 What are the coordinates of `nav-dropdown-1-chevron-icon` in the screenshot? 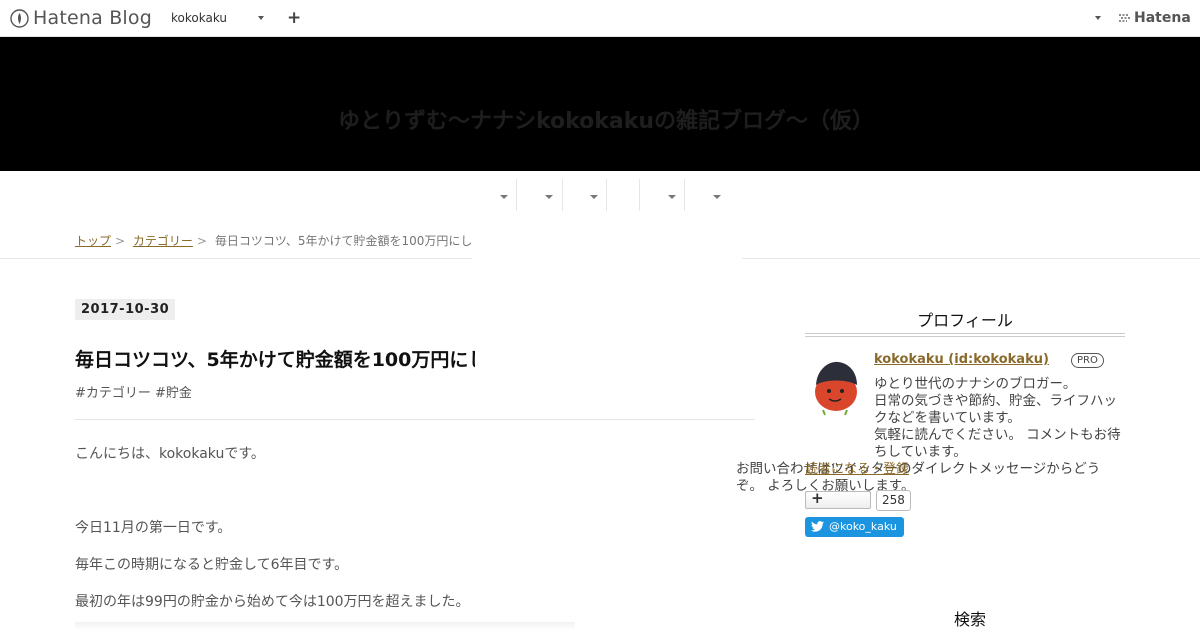 It's located at (504, 197).